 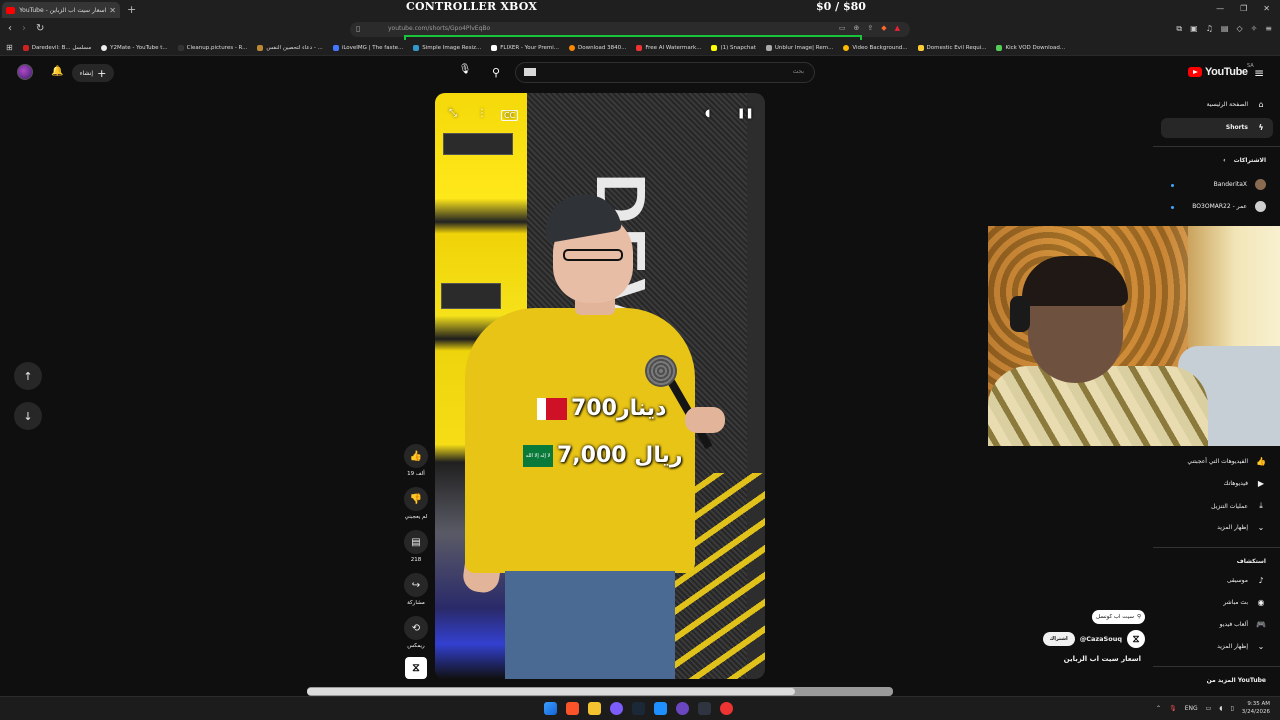 What do you see at coordinates (1225, 29) in the screenshot?
I see `sidebar-icon: ▤` at bounding box center [1225, 29].